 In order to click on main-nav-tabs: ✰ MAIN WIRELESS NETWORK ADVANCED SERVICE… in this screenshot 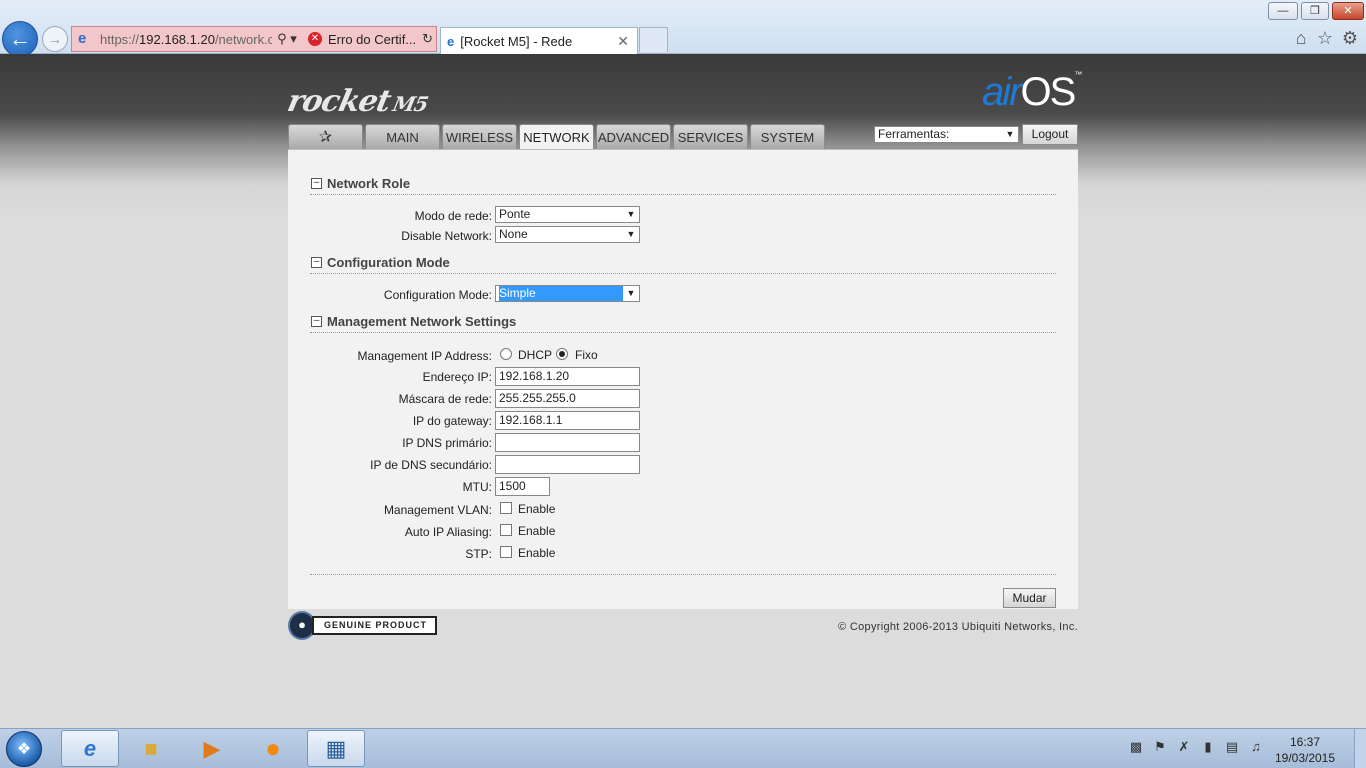, I will do `click(557, 137)`.